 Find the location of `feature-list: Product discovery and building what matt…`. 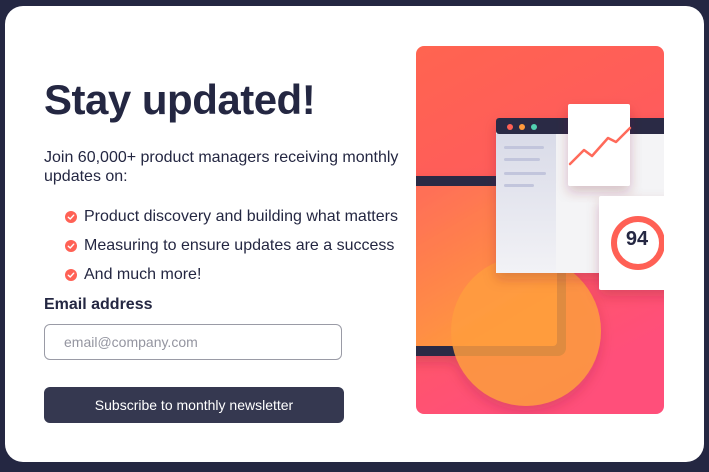

feature-list: Product discovery and building what matt… is located at coordinates (231, 245).